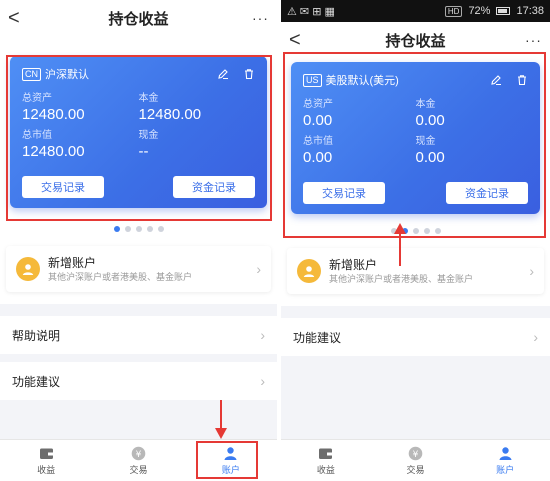  I want to click on market-tag: CN, so click(31, 74).